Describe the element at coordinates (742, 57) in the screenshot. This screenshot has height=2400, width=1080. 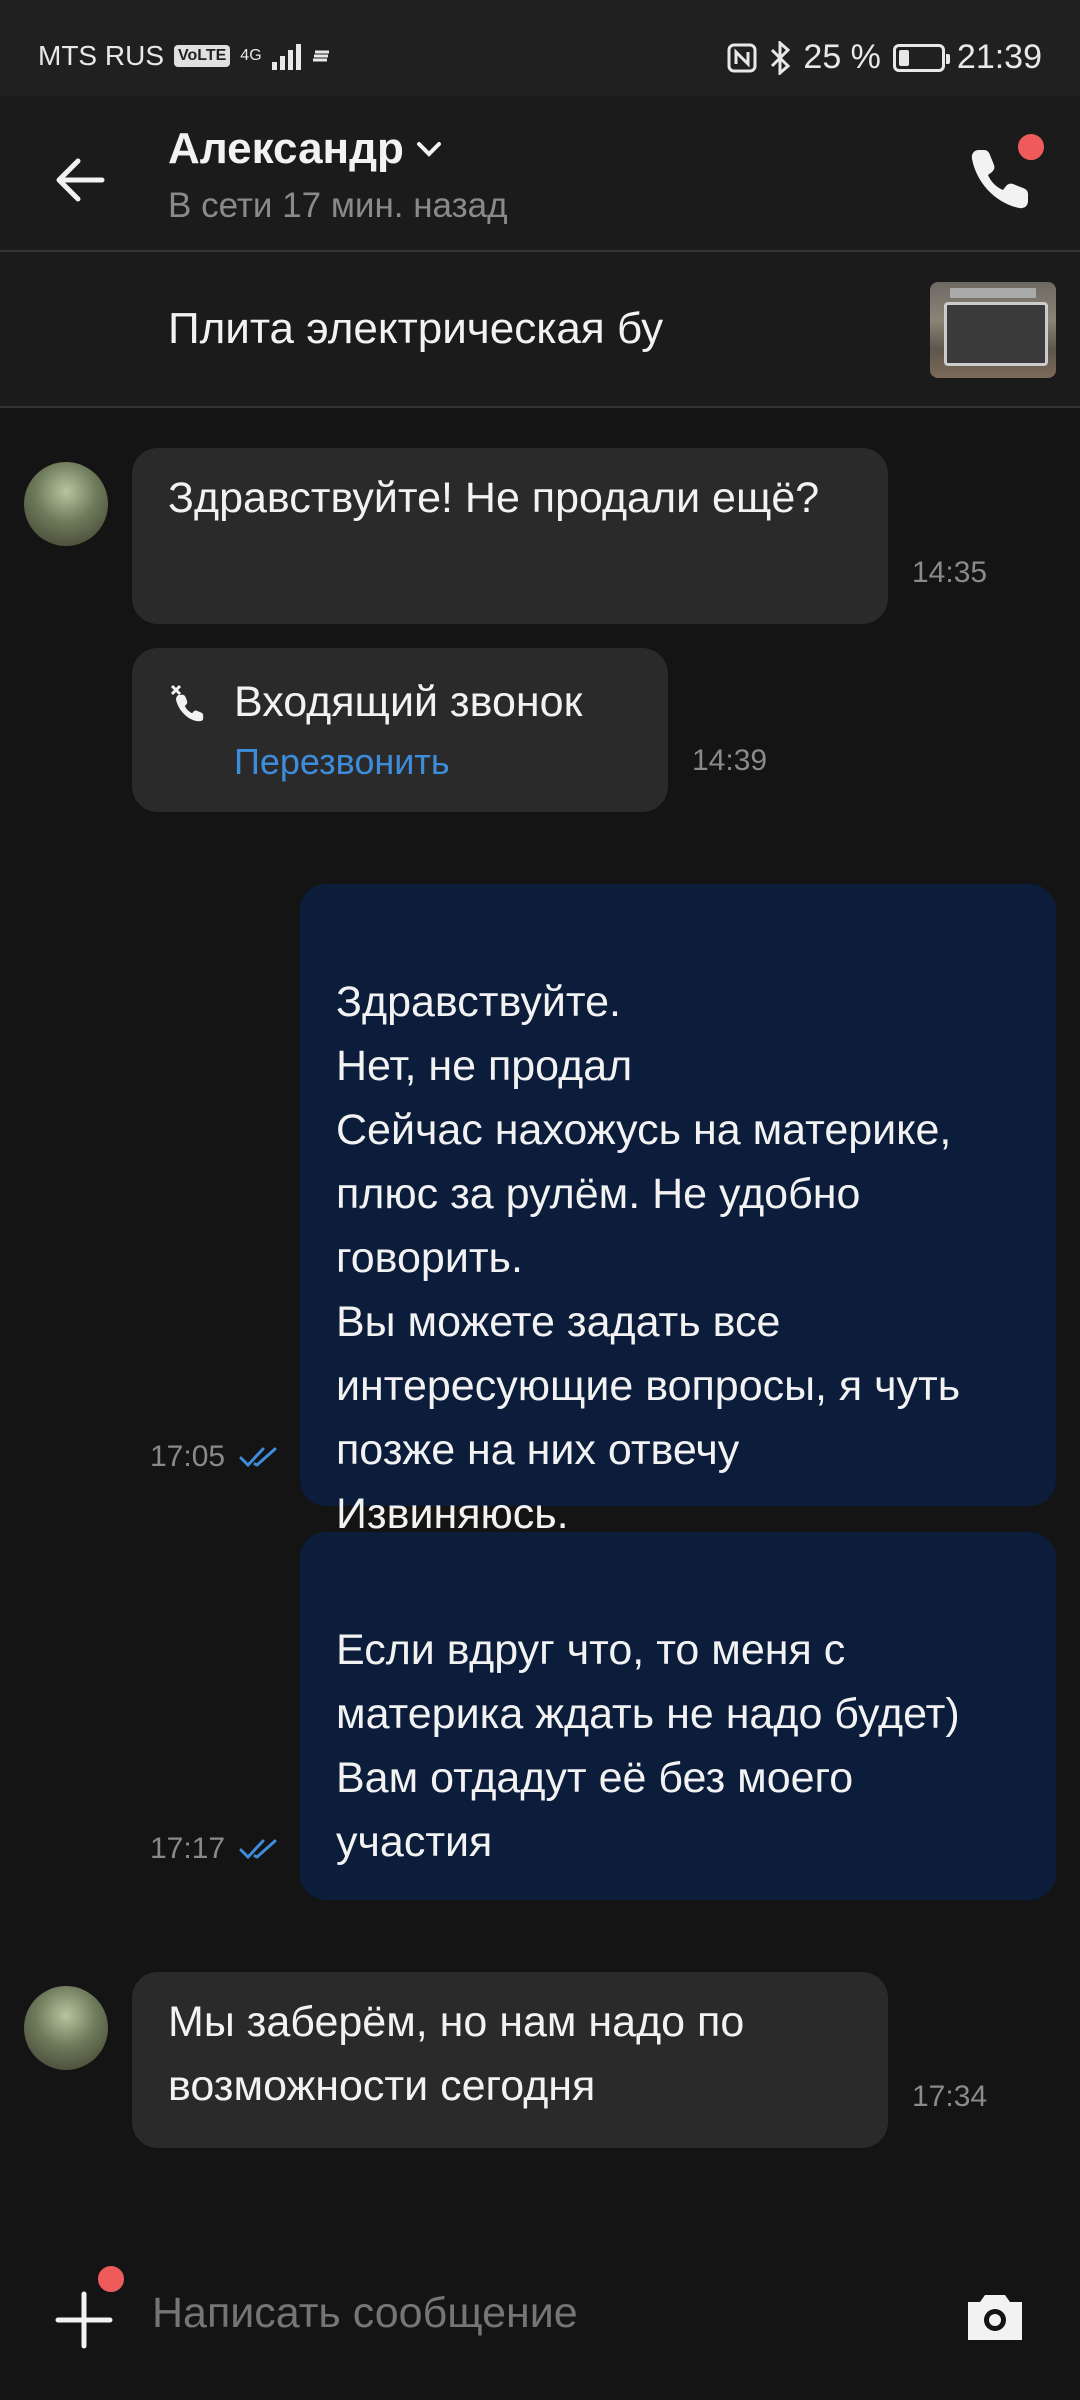
I see `nfc-icon` at that location.